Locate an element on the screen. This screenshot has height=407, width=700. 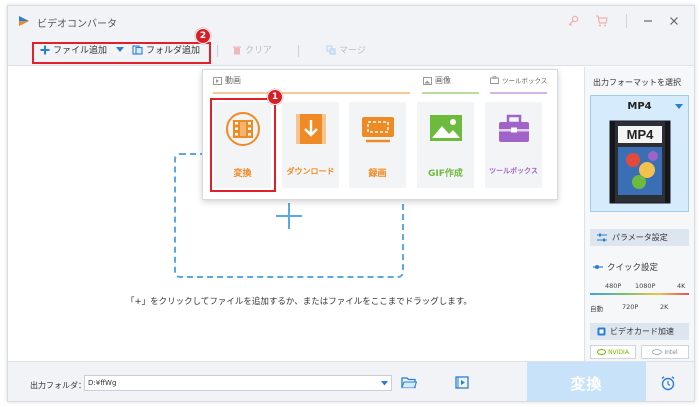
step-badge-1: 1 is located at coordinates (275, 97).